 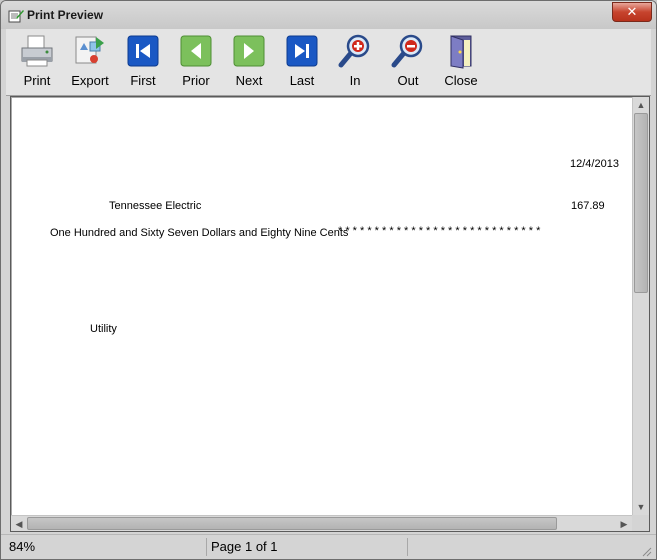 I want to click on scrollbar-corner, so click(x=640, y=523).